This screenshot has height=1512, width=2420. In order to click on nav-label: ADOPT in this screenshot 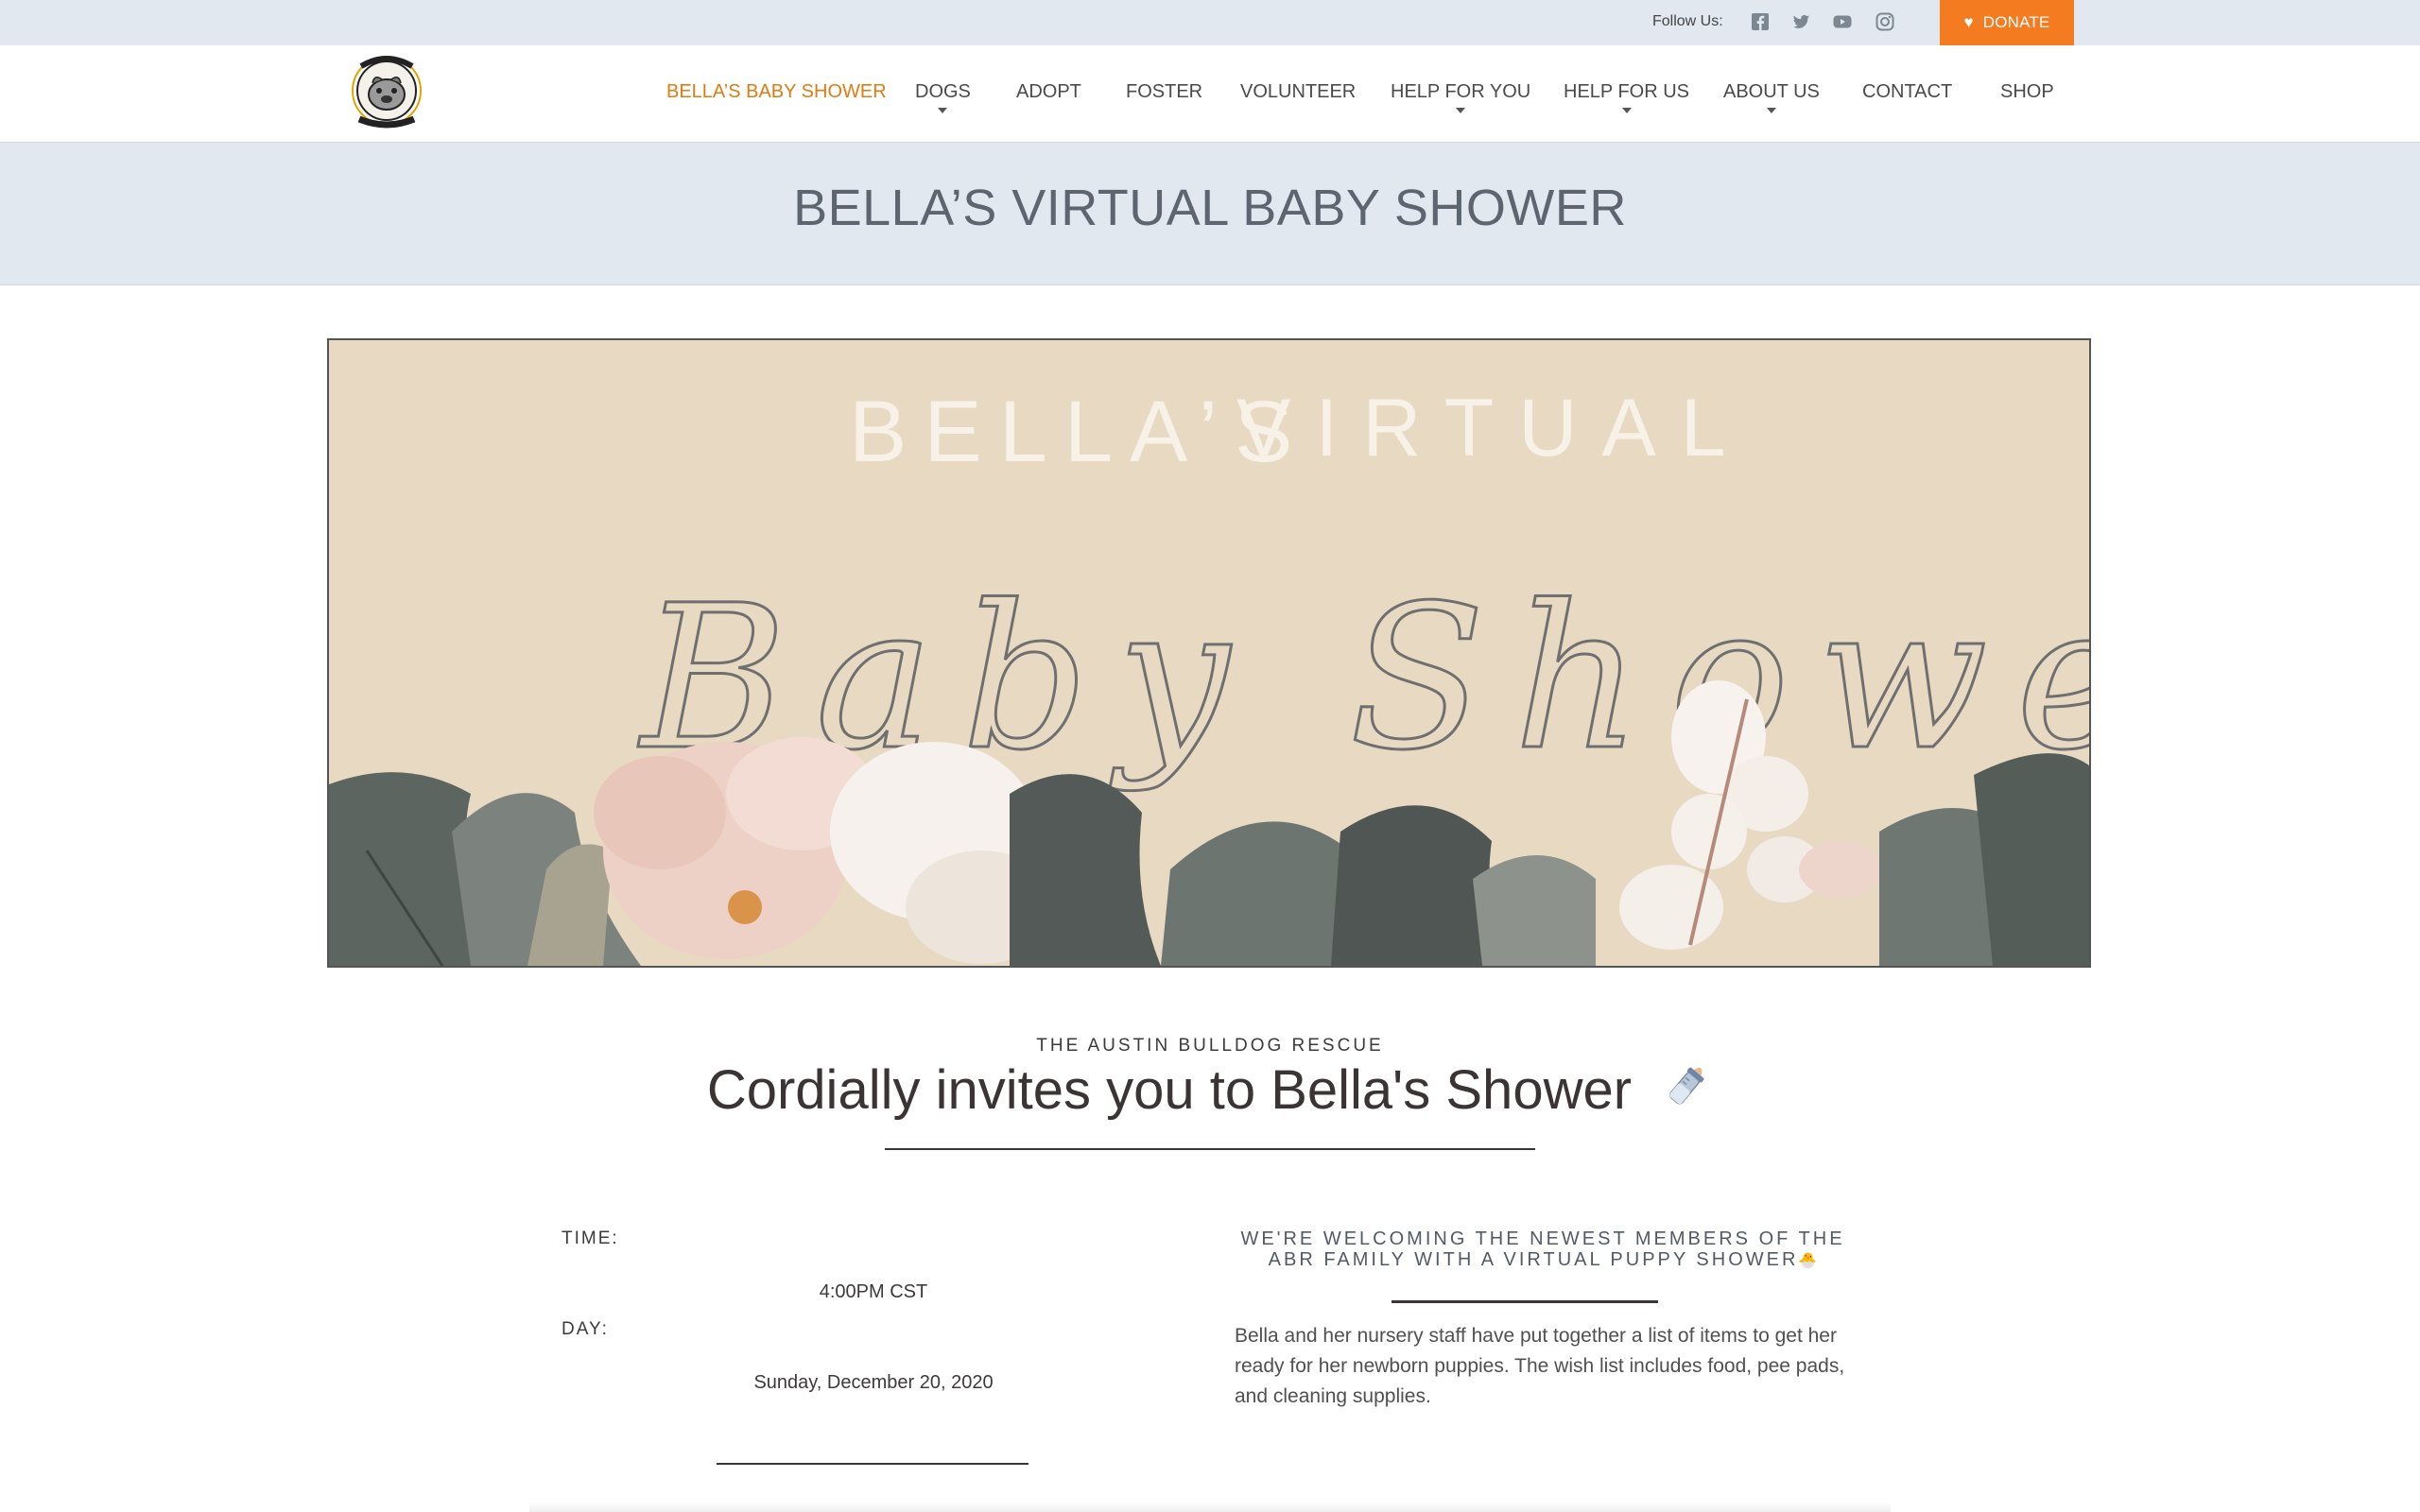, I will do `click(1048, 91)`.